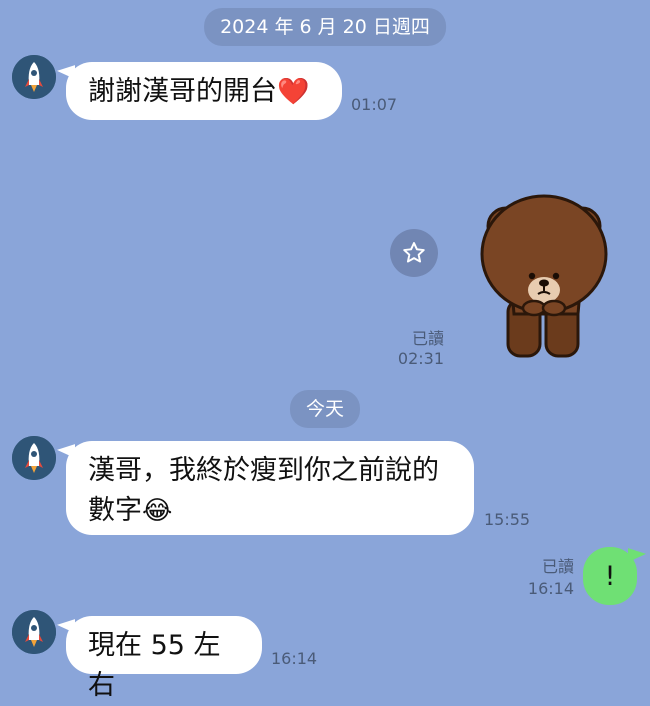 The width and height of the screenshot is (650, 706). I want to click on message-bubble: 現在 55 左右, so click(164, 658).